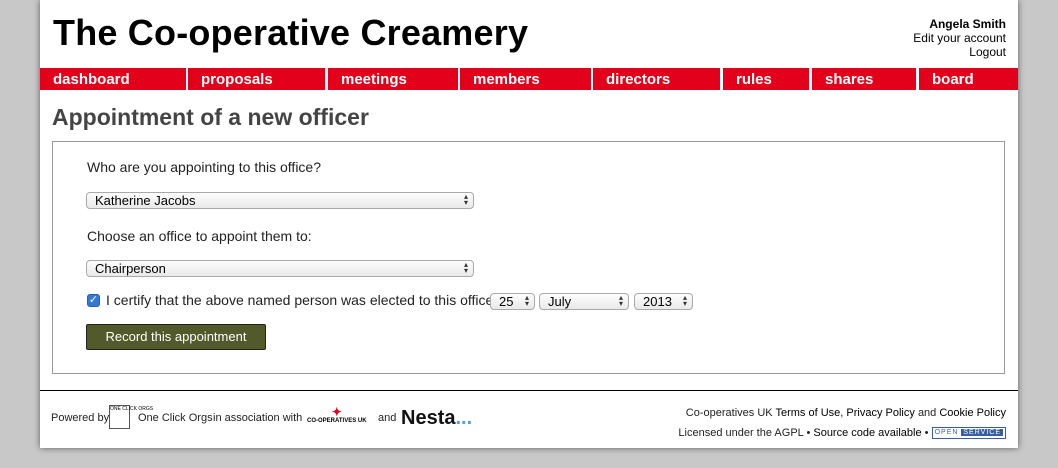 The height and width of the screenshot is (468, 1058). What do you see at coordinates (880, 413) in the screenshot?
I see `privacy-policy-link: Privacy Policy` at bounding box center [880, 413].